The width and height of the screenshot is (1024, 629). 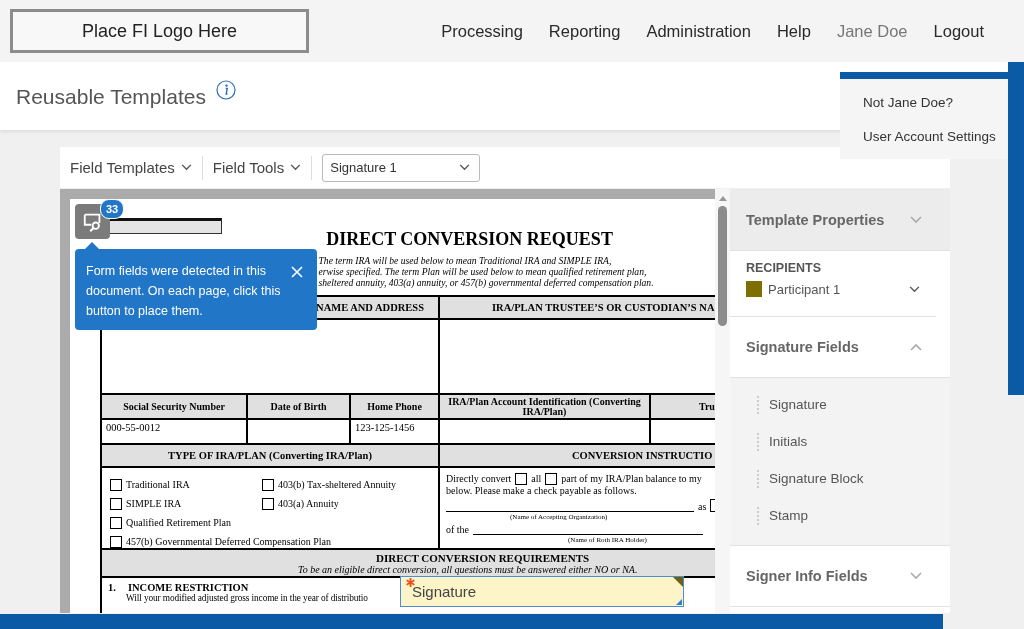 What do you see at coordinates (542, 591) in the screenshot?
I see `signature-field: Signature` at bounding box center [542, 591].